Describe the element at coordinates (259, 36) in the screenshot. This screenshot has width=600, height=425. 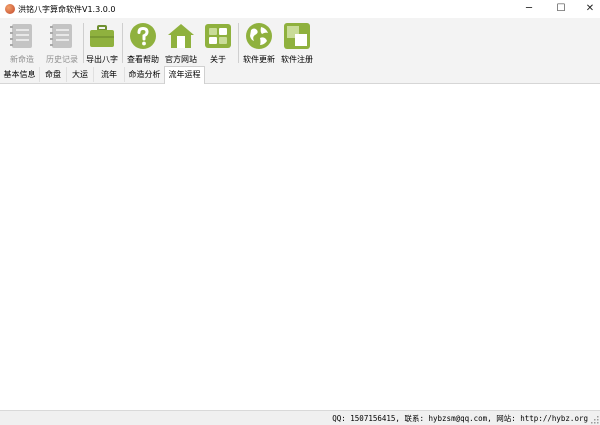
I see `globe-icon` at that location.